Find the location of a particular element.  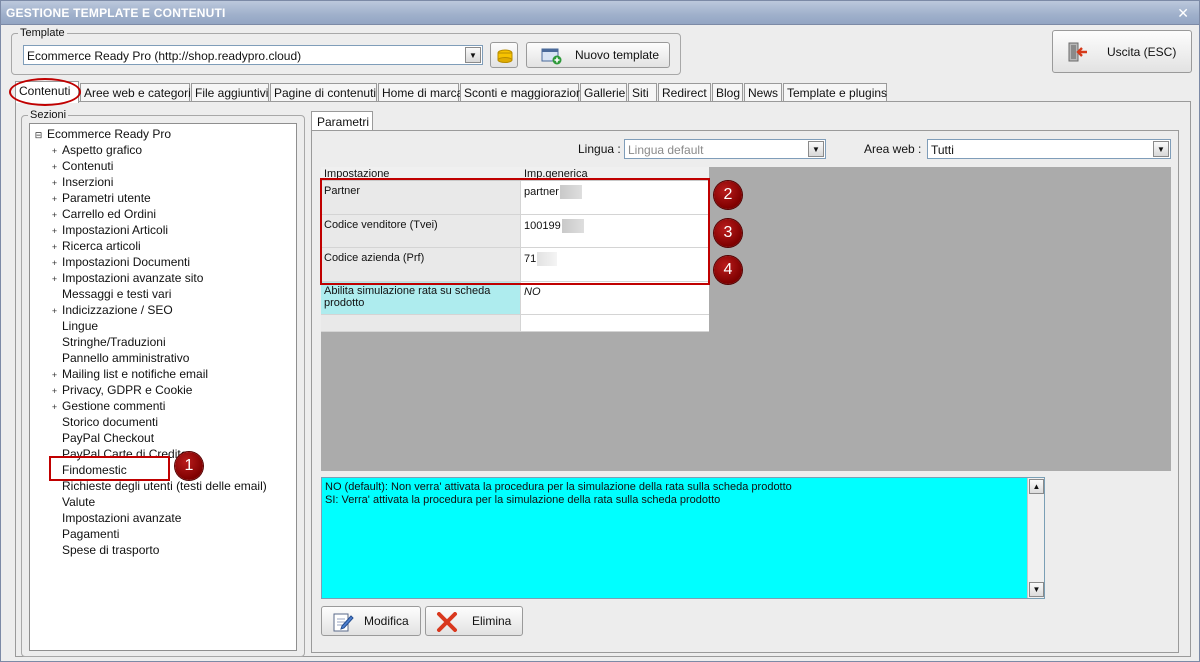

scroll-down-icon: ▼ is located at coordinates (1036, 589).